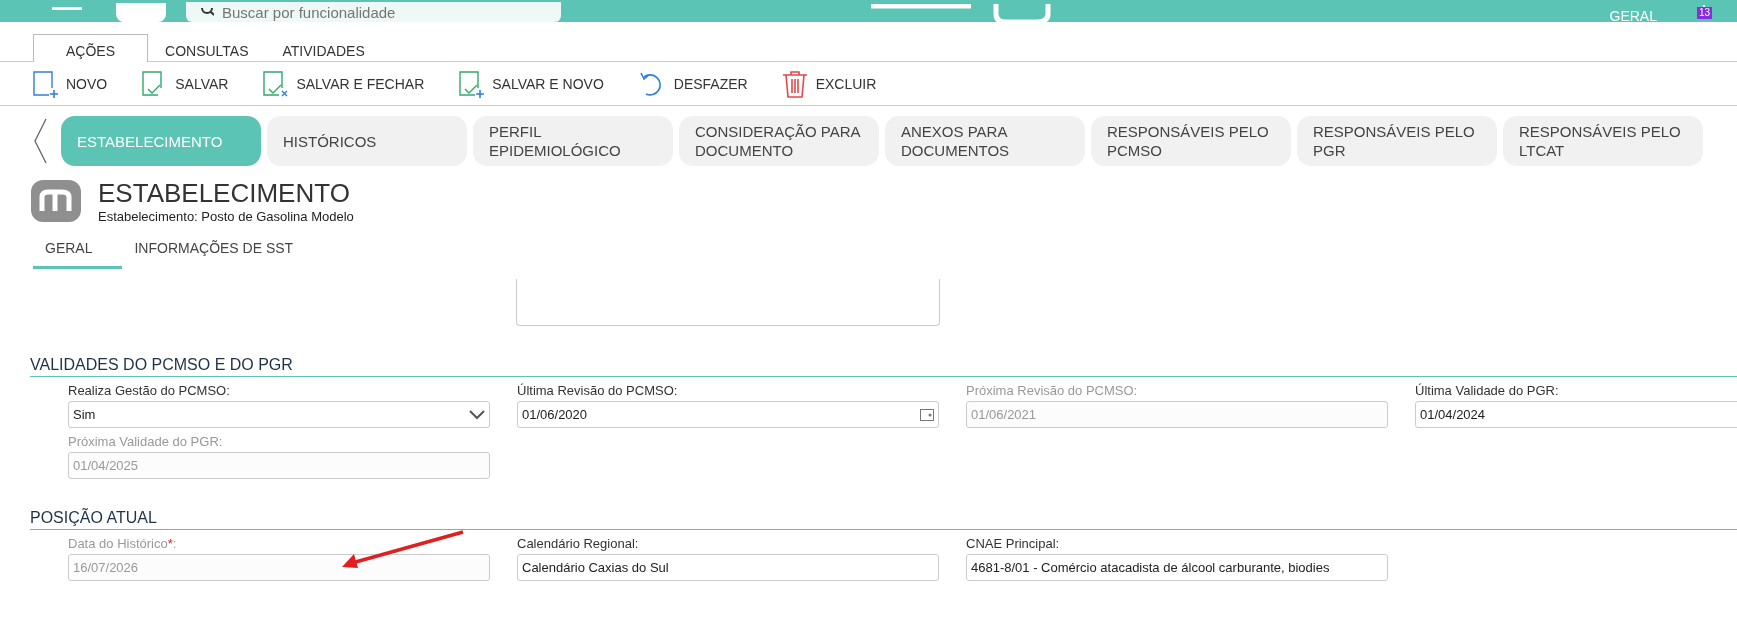 This screenshot has width=1737, height=633. I want to click on page-title: ESTABELECIMENTO, so click(224, 193).